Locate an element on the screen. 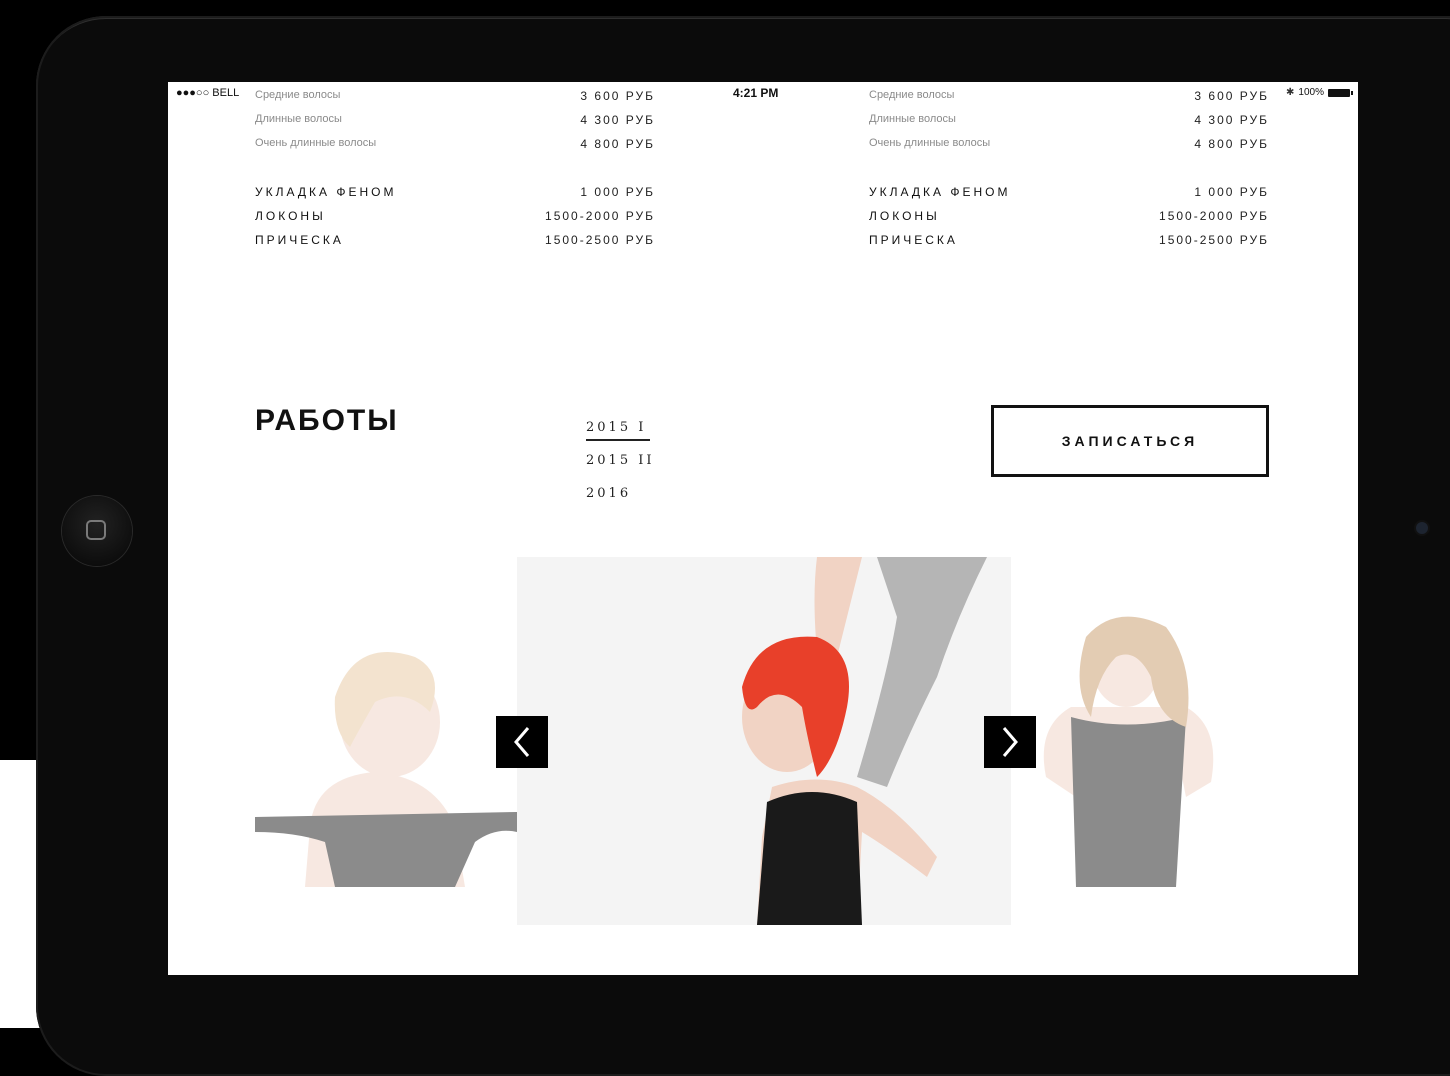 This screenshot has height=1076, width=1450. chevron-left-icon is located at coordinates (522, 742).